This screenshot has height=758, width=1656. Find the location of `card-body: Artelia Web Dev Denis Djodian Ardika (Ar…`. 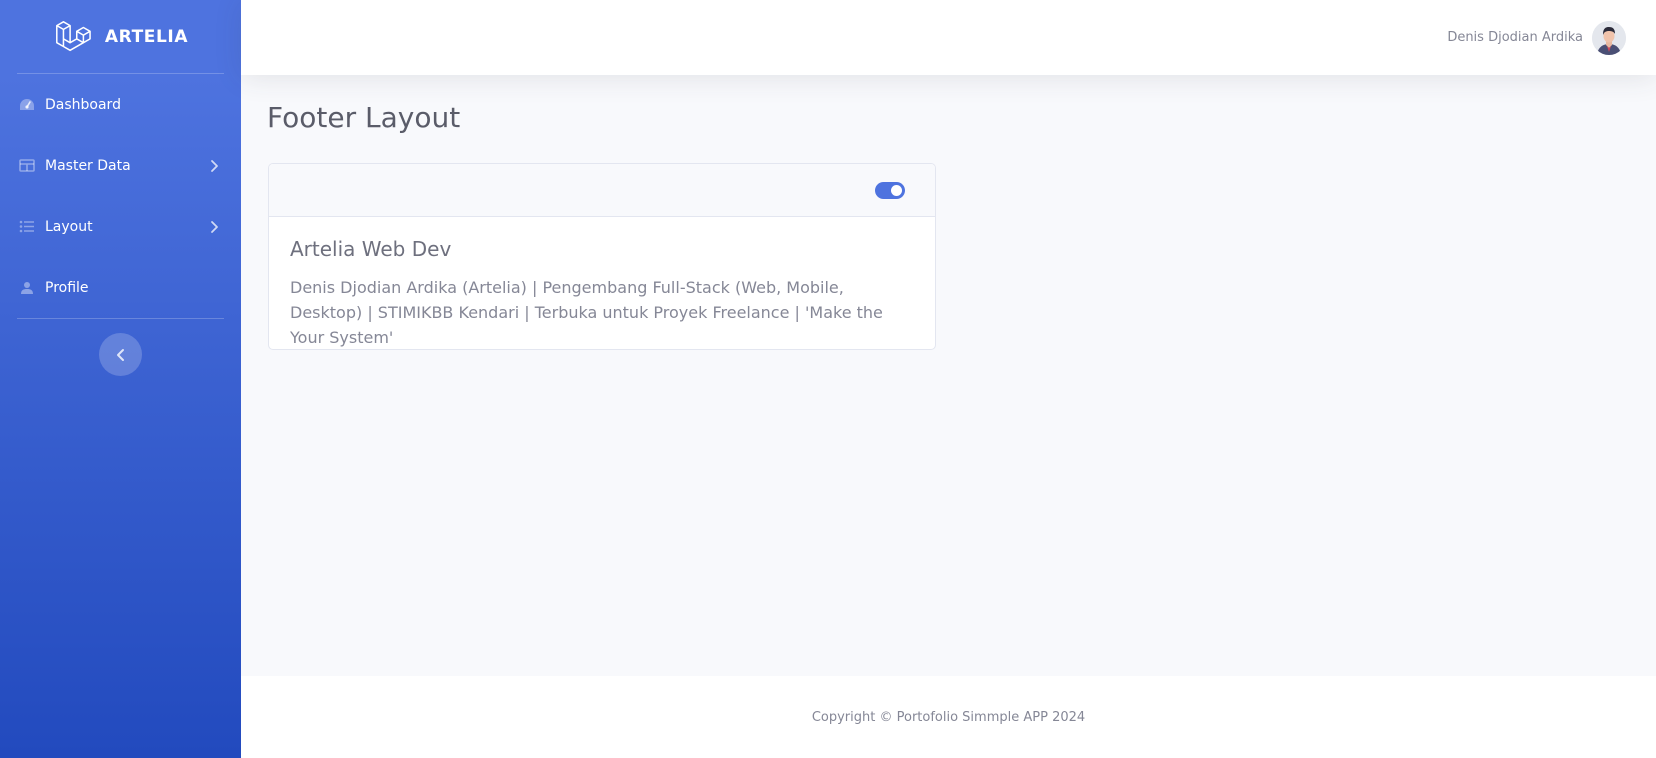

card-body: Artelia Web Dev Denis Djodian Ardika (Ar… is located at coordinates (602, 283).